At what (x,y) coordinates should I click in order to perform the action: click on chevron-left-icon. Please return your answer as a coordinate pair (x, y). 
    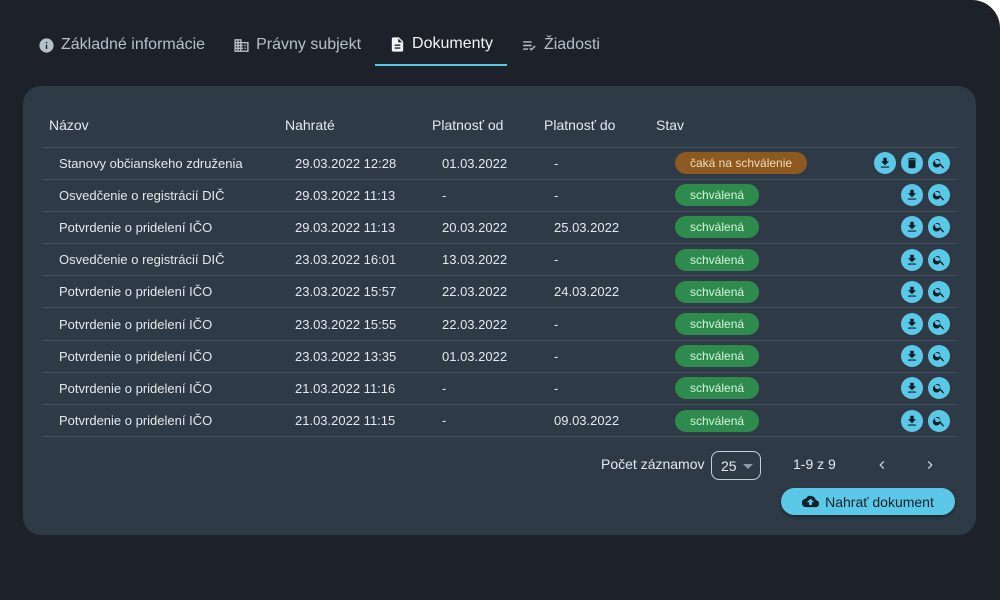
    Looking at the image, I should click on (882, 465).